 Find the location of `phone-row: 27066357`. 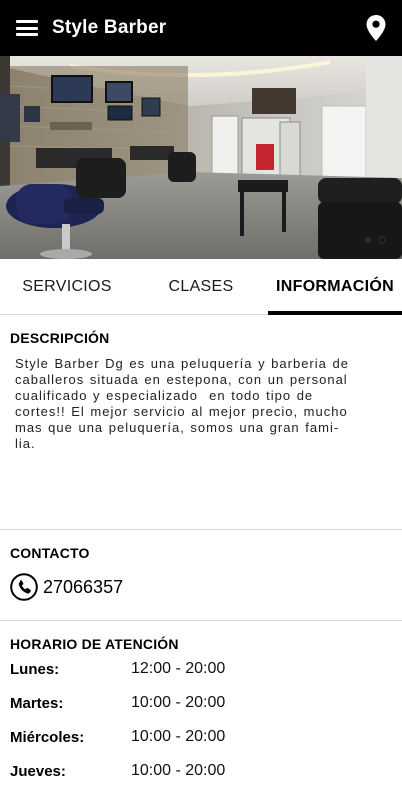

phone-row: 27066357 is located at coordinates (201, 587).